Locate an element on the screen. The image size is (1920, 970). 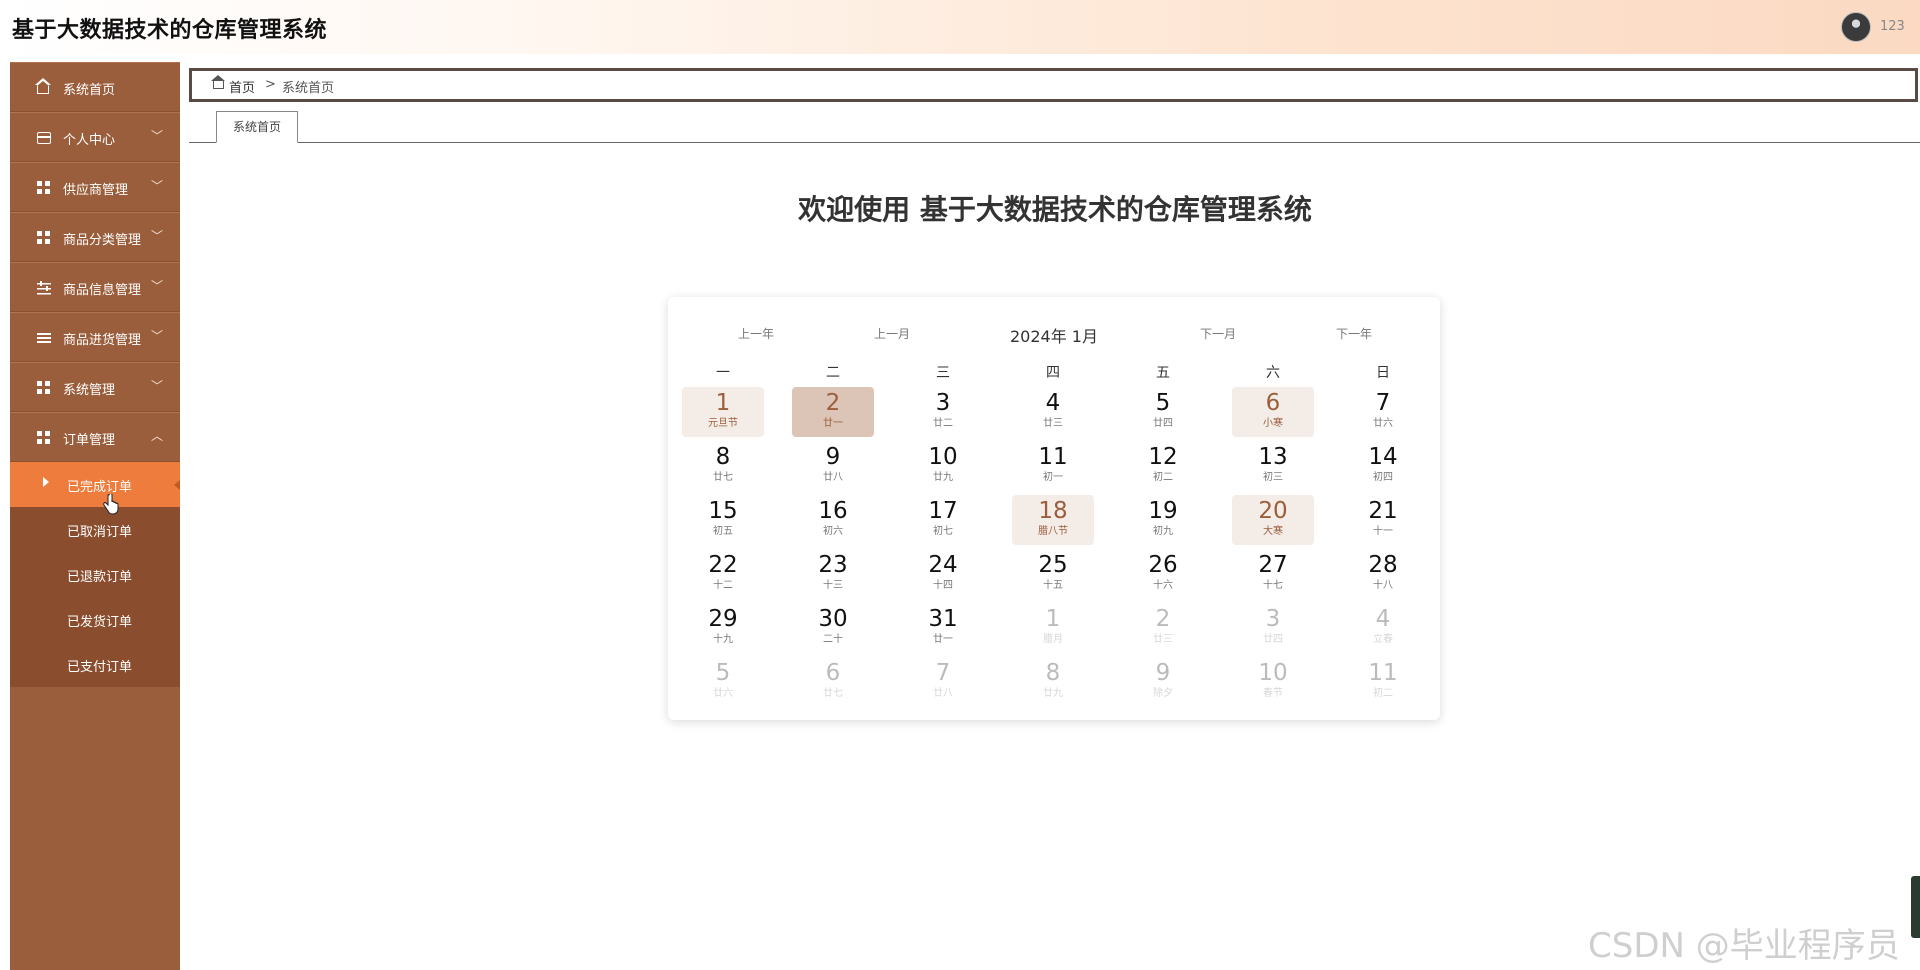
breadcrumb-current: 系统首页 is located at coordinates (308, 88).